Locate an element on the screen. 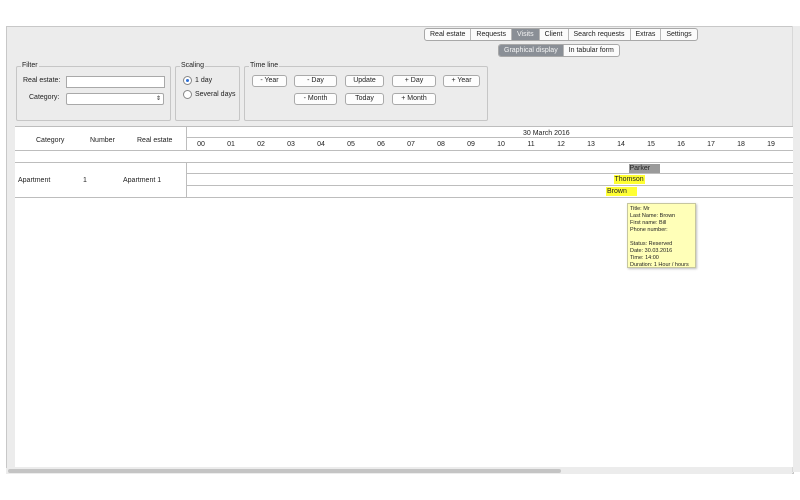 The image size is (800, 500). hour-tick-label: 13 is located at coordinates (591, 144).